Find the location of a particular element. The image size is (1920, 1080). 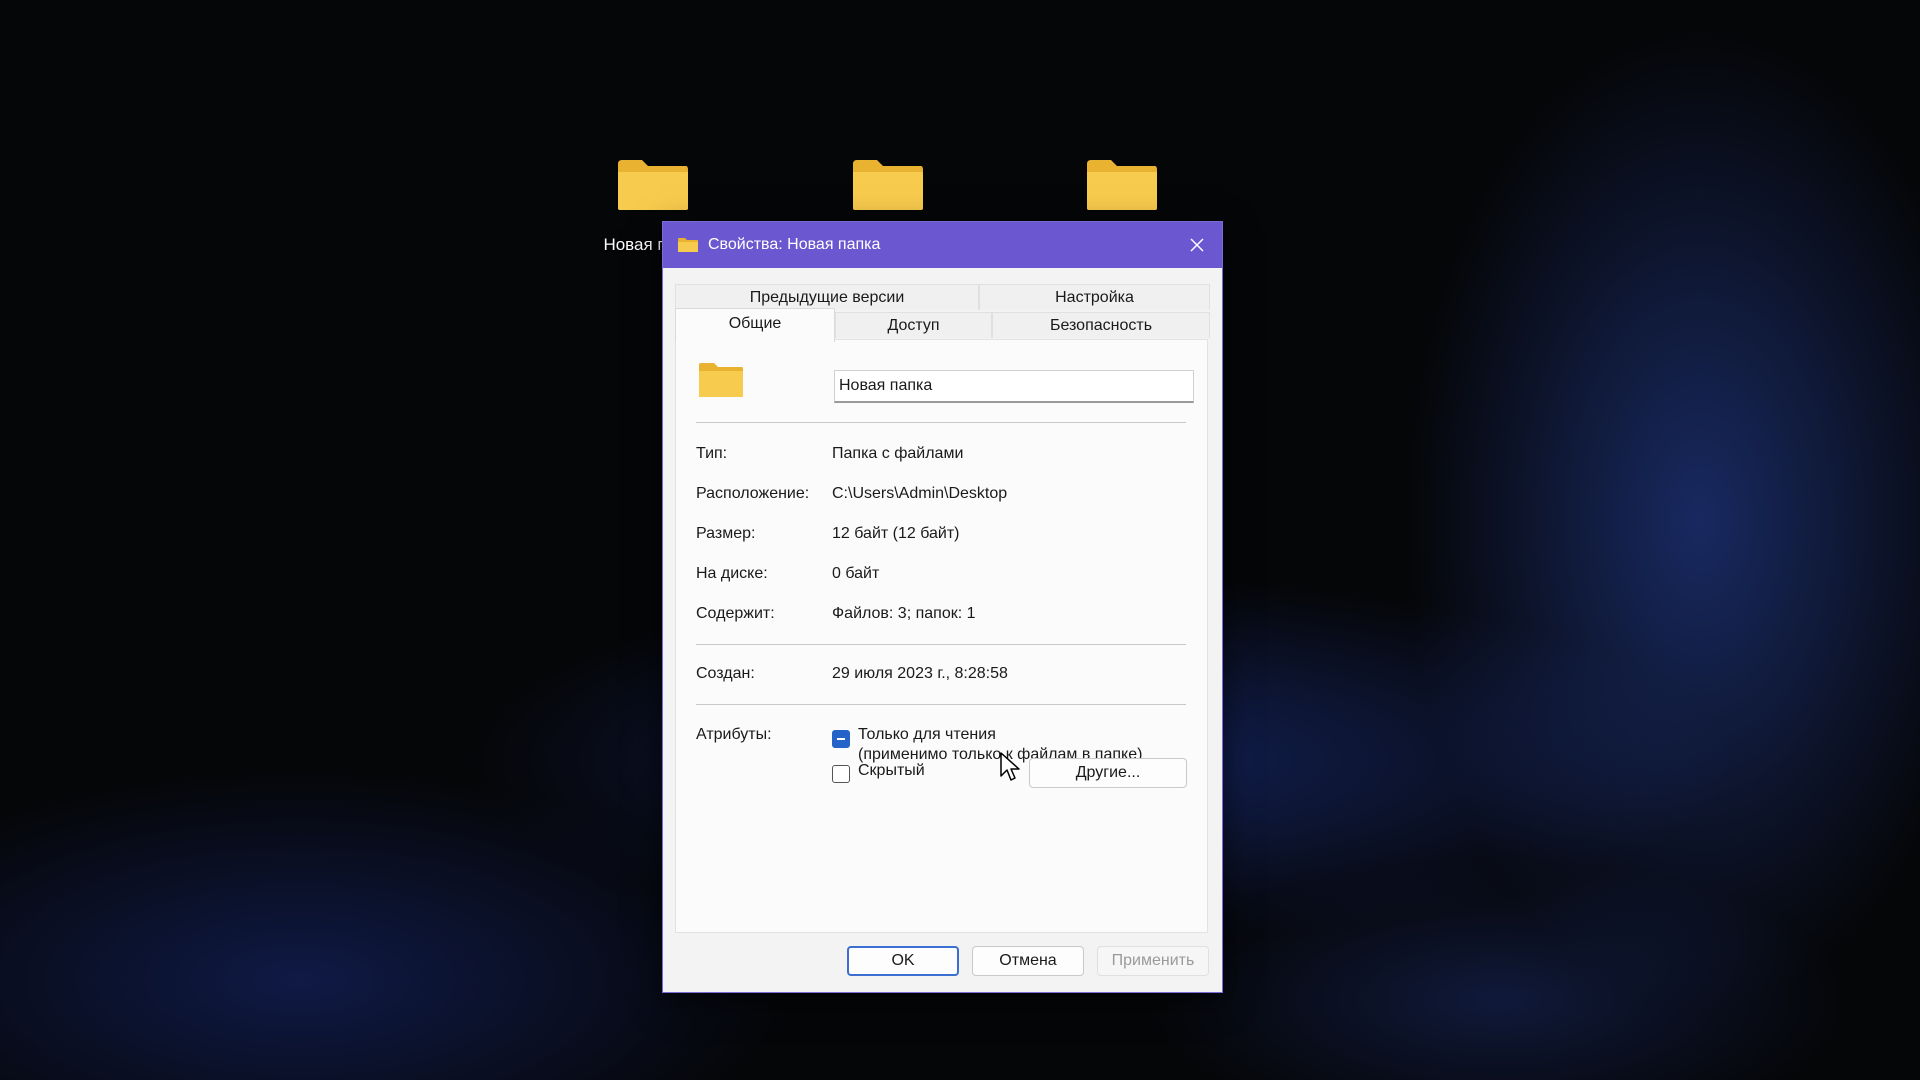

folder-name-input is located at coordinates (1014, 386).